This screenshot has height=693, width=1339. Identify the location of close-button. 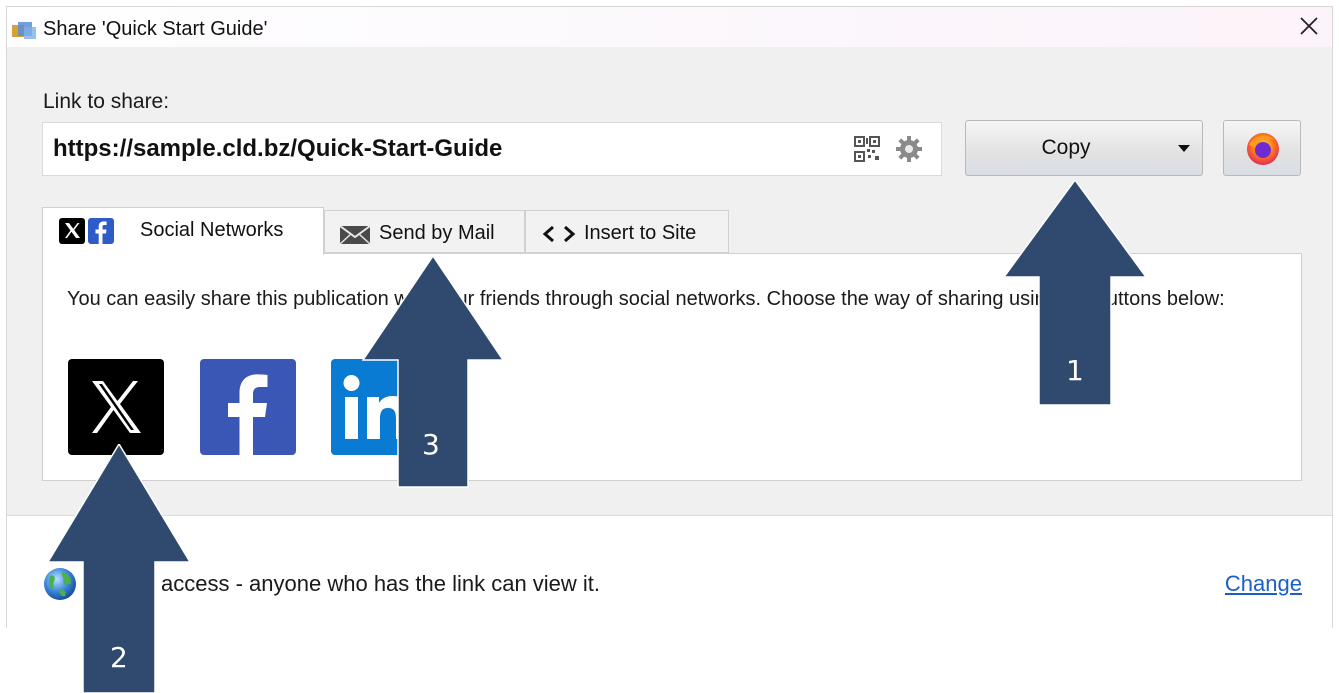
(1309, 26).